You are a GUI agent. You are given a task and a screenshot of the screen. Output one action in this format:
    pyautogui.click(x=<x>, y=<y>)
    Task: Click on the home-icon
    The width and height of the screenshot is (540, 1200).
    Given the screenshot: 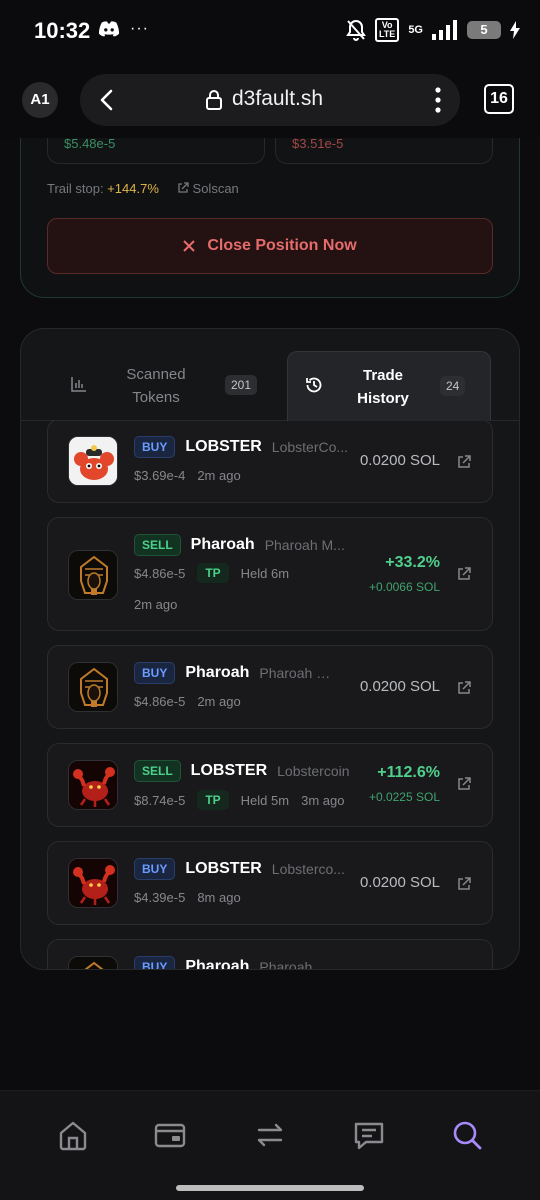 What is the action you would take?
    pyautogui.click(x=73, y=1135)
    